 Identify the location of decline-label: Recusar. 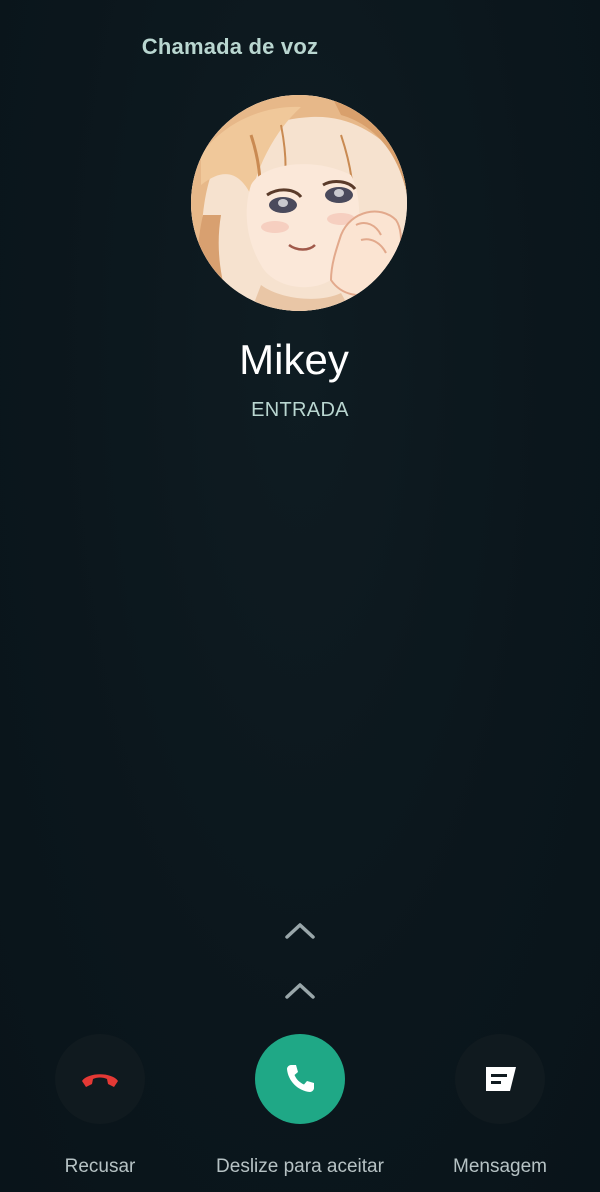
(100, 1166).